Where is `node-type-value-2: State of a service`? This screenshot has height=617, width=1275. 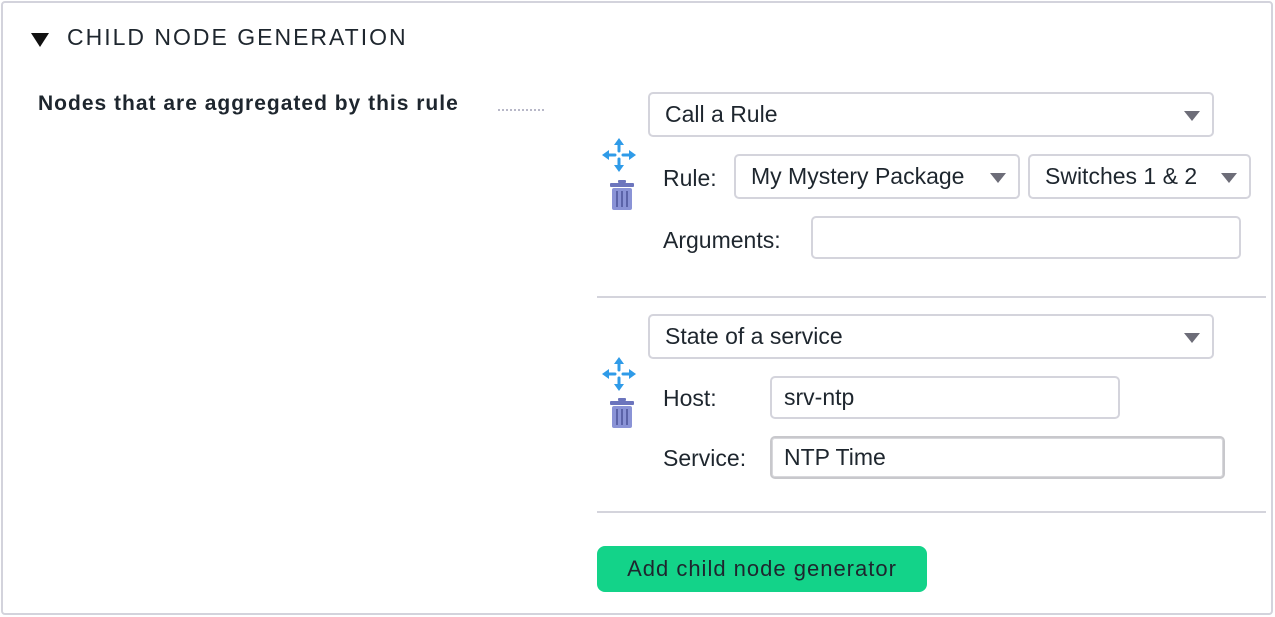
node-type-value-2: State of a service is located at coordinates (754, 336).